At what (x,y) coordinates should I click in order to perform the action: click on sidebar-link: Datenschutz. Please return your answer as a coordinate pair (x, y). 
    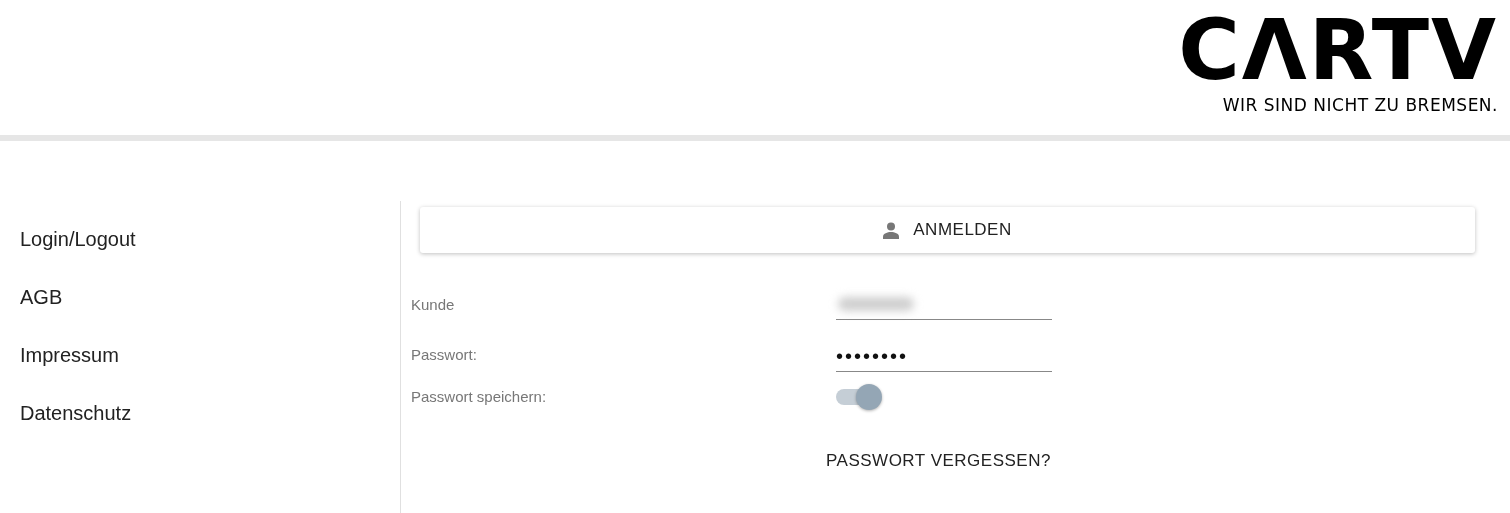
    Looking at the image, I should click on (76, 413).